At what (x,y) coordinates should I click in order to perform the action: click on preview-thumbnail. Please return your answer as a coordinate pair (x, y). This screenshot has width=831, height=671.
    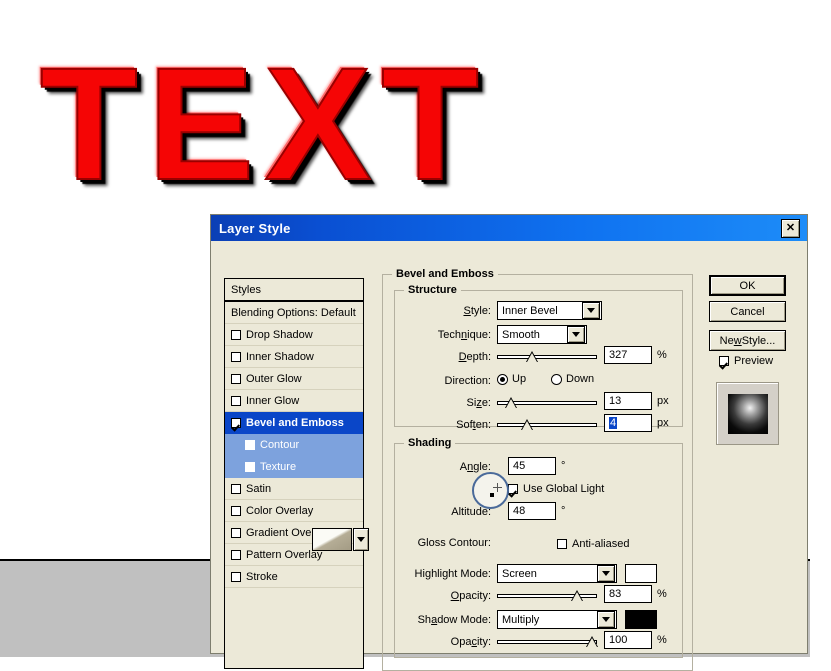
    Looking at the image, I should click on (747, 413).